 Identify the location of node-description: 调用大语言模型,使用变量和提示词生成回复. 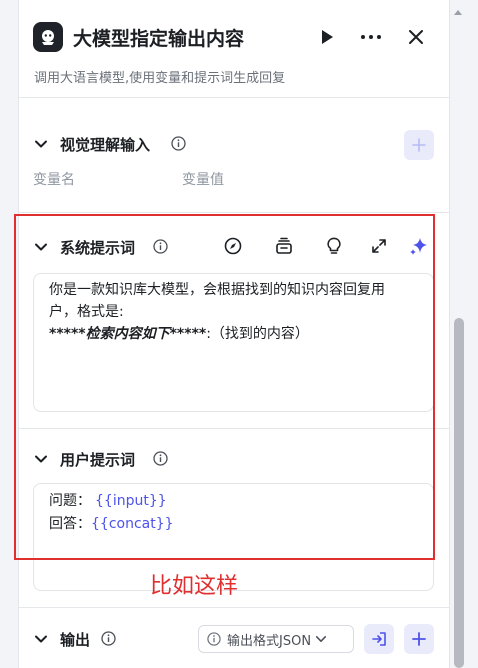
(160, 78).